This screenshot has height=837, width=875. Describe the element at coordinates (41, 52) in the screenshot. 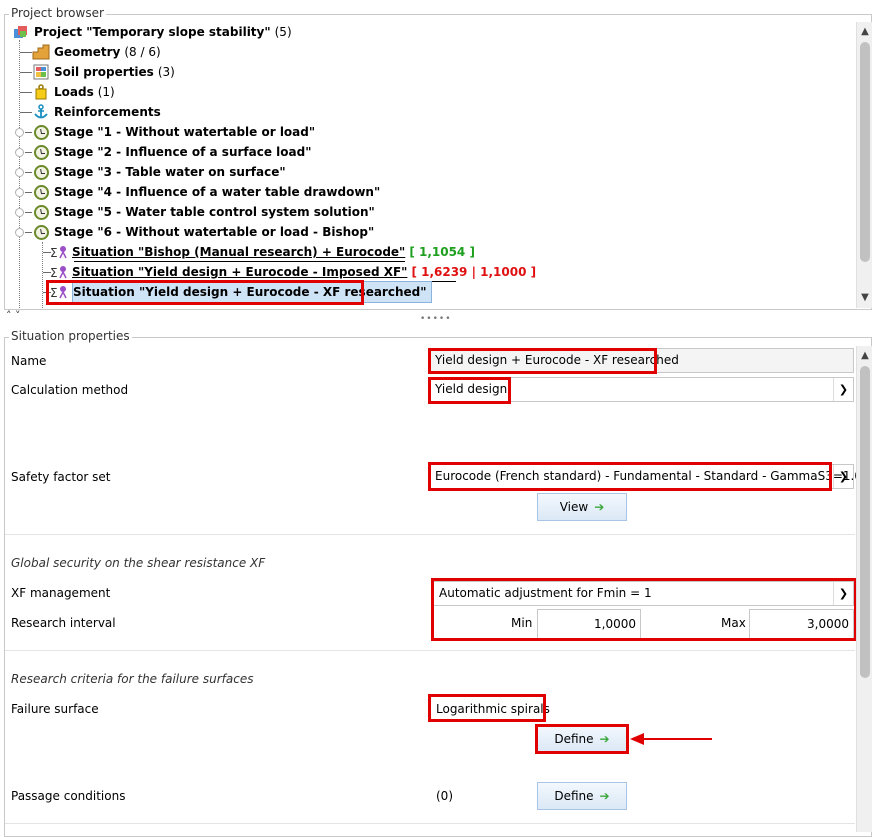

I see `geometry-icon` at that location.